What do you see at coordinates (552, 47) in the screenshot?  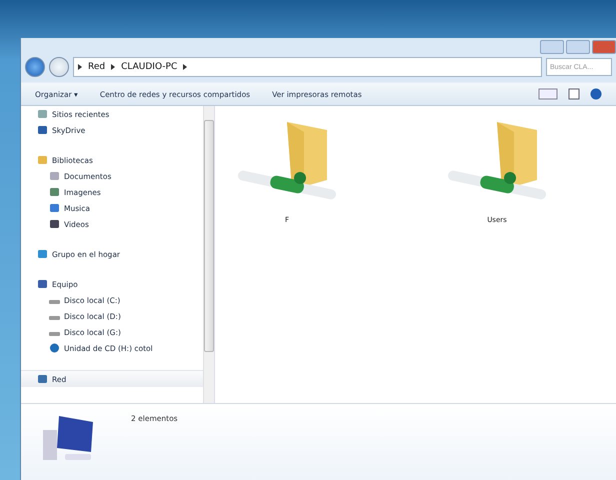 I see `minimize-button` at bounding box center [552, 47].